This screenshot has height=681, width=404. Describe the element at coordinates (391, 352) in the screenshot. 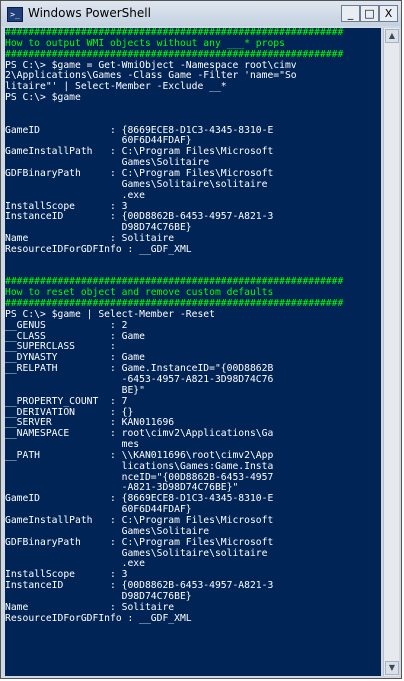

I see `vertical-scrollbar: ▲ ▼` at that location.